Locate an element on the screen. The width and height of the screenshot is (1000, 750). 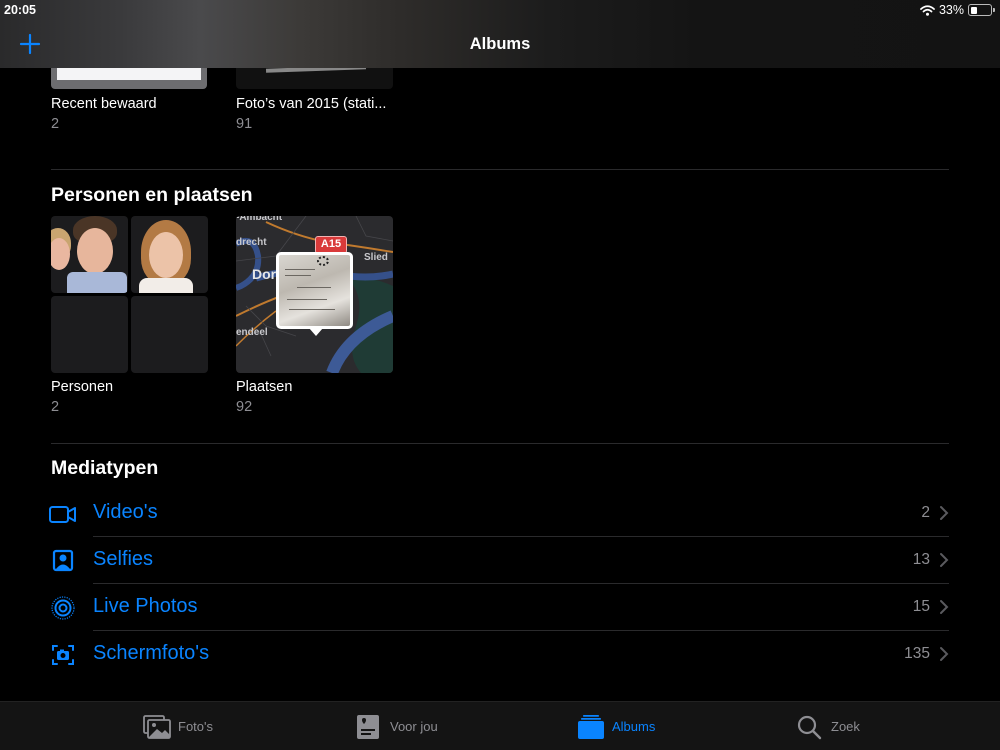
media-label: Selfies is located at coordinates (123, 559).